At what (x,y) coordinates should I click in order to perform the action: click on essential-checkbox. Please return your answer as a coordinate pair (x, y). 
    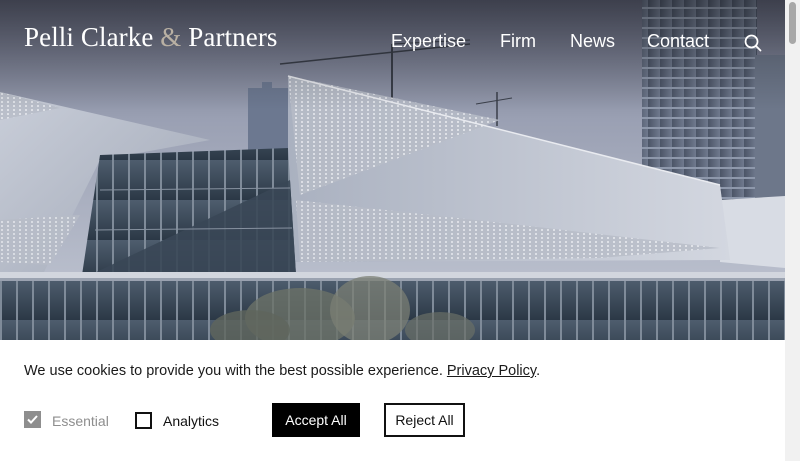
    Looking at the image, I should click on (32, 419).